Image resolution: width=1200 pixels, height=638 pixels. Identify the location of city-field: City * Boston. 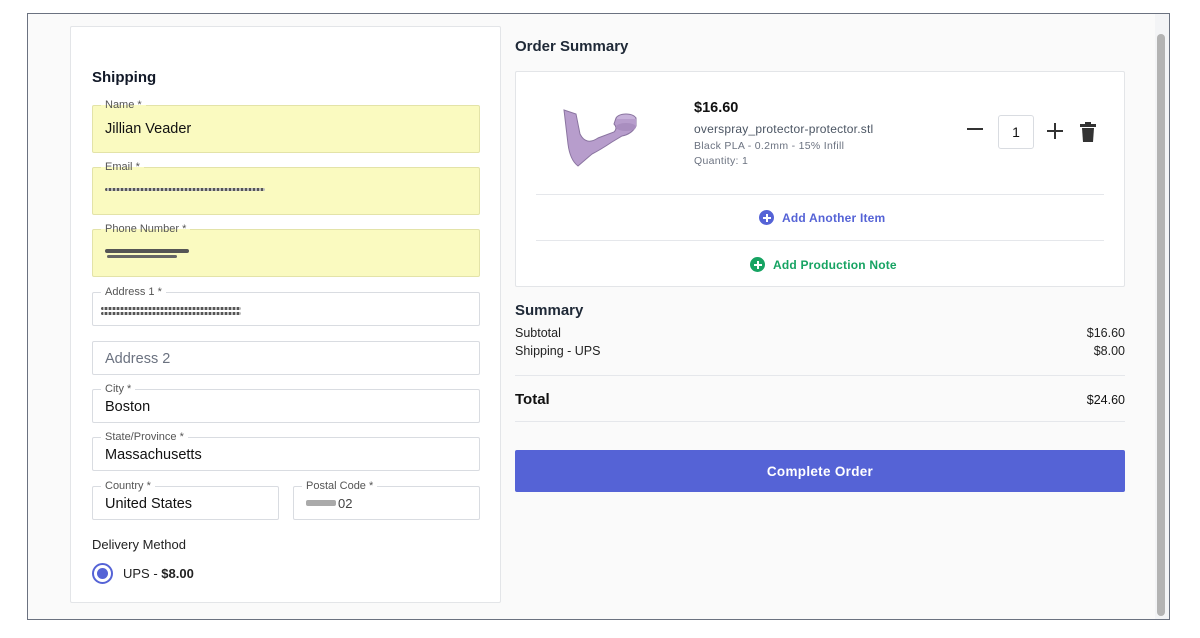
(286, 402).